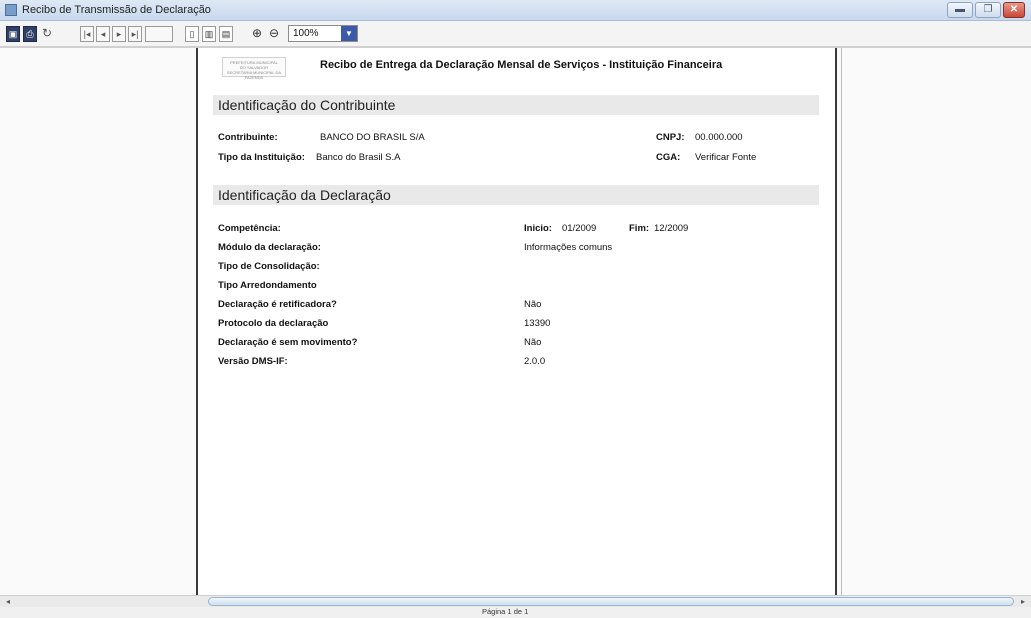  Describe the element at coordinates (516, 105) in the screenshot. I see `section-contribuinte-header: Identificação do Contribuinte` at that location.